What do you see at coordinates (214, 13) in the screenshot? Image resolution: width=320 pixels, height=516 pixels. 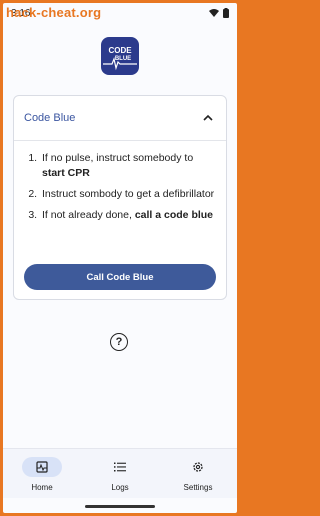 I see `wifi-icon` at bounding box center [214, 13].